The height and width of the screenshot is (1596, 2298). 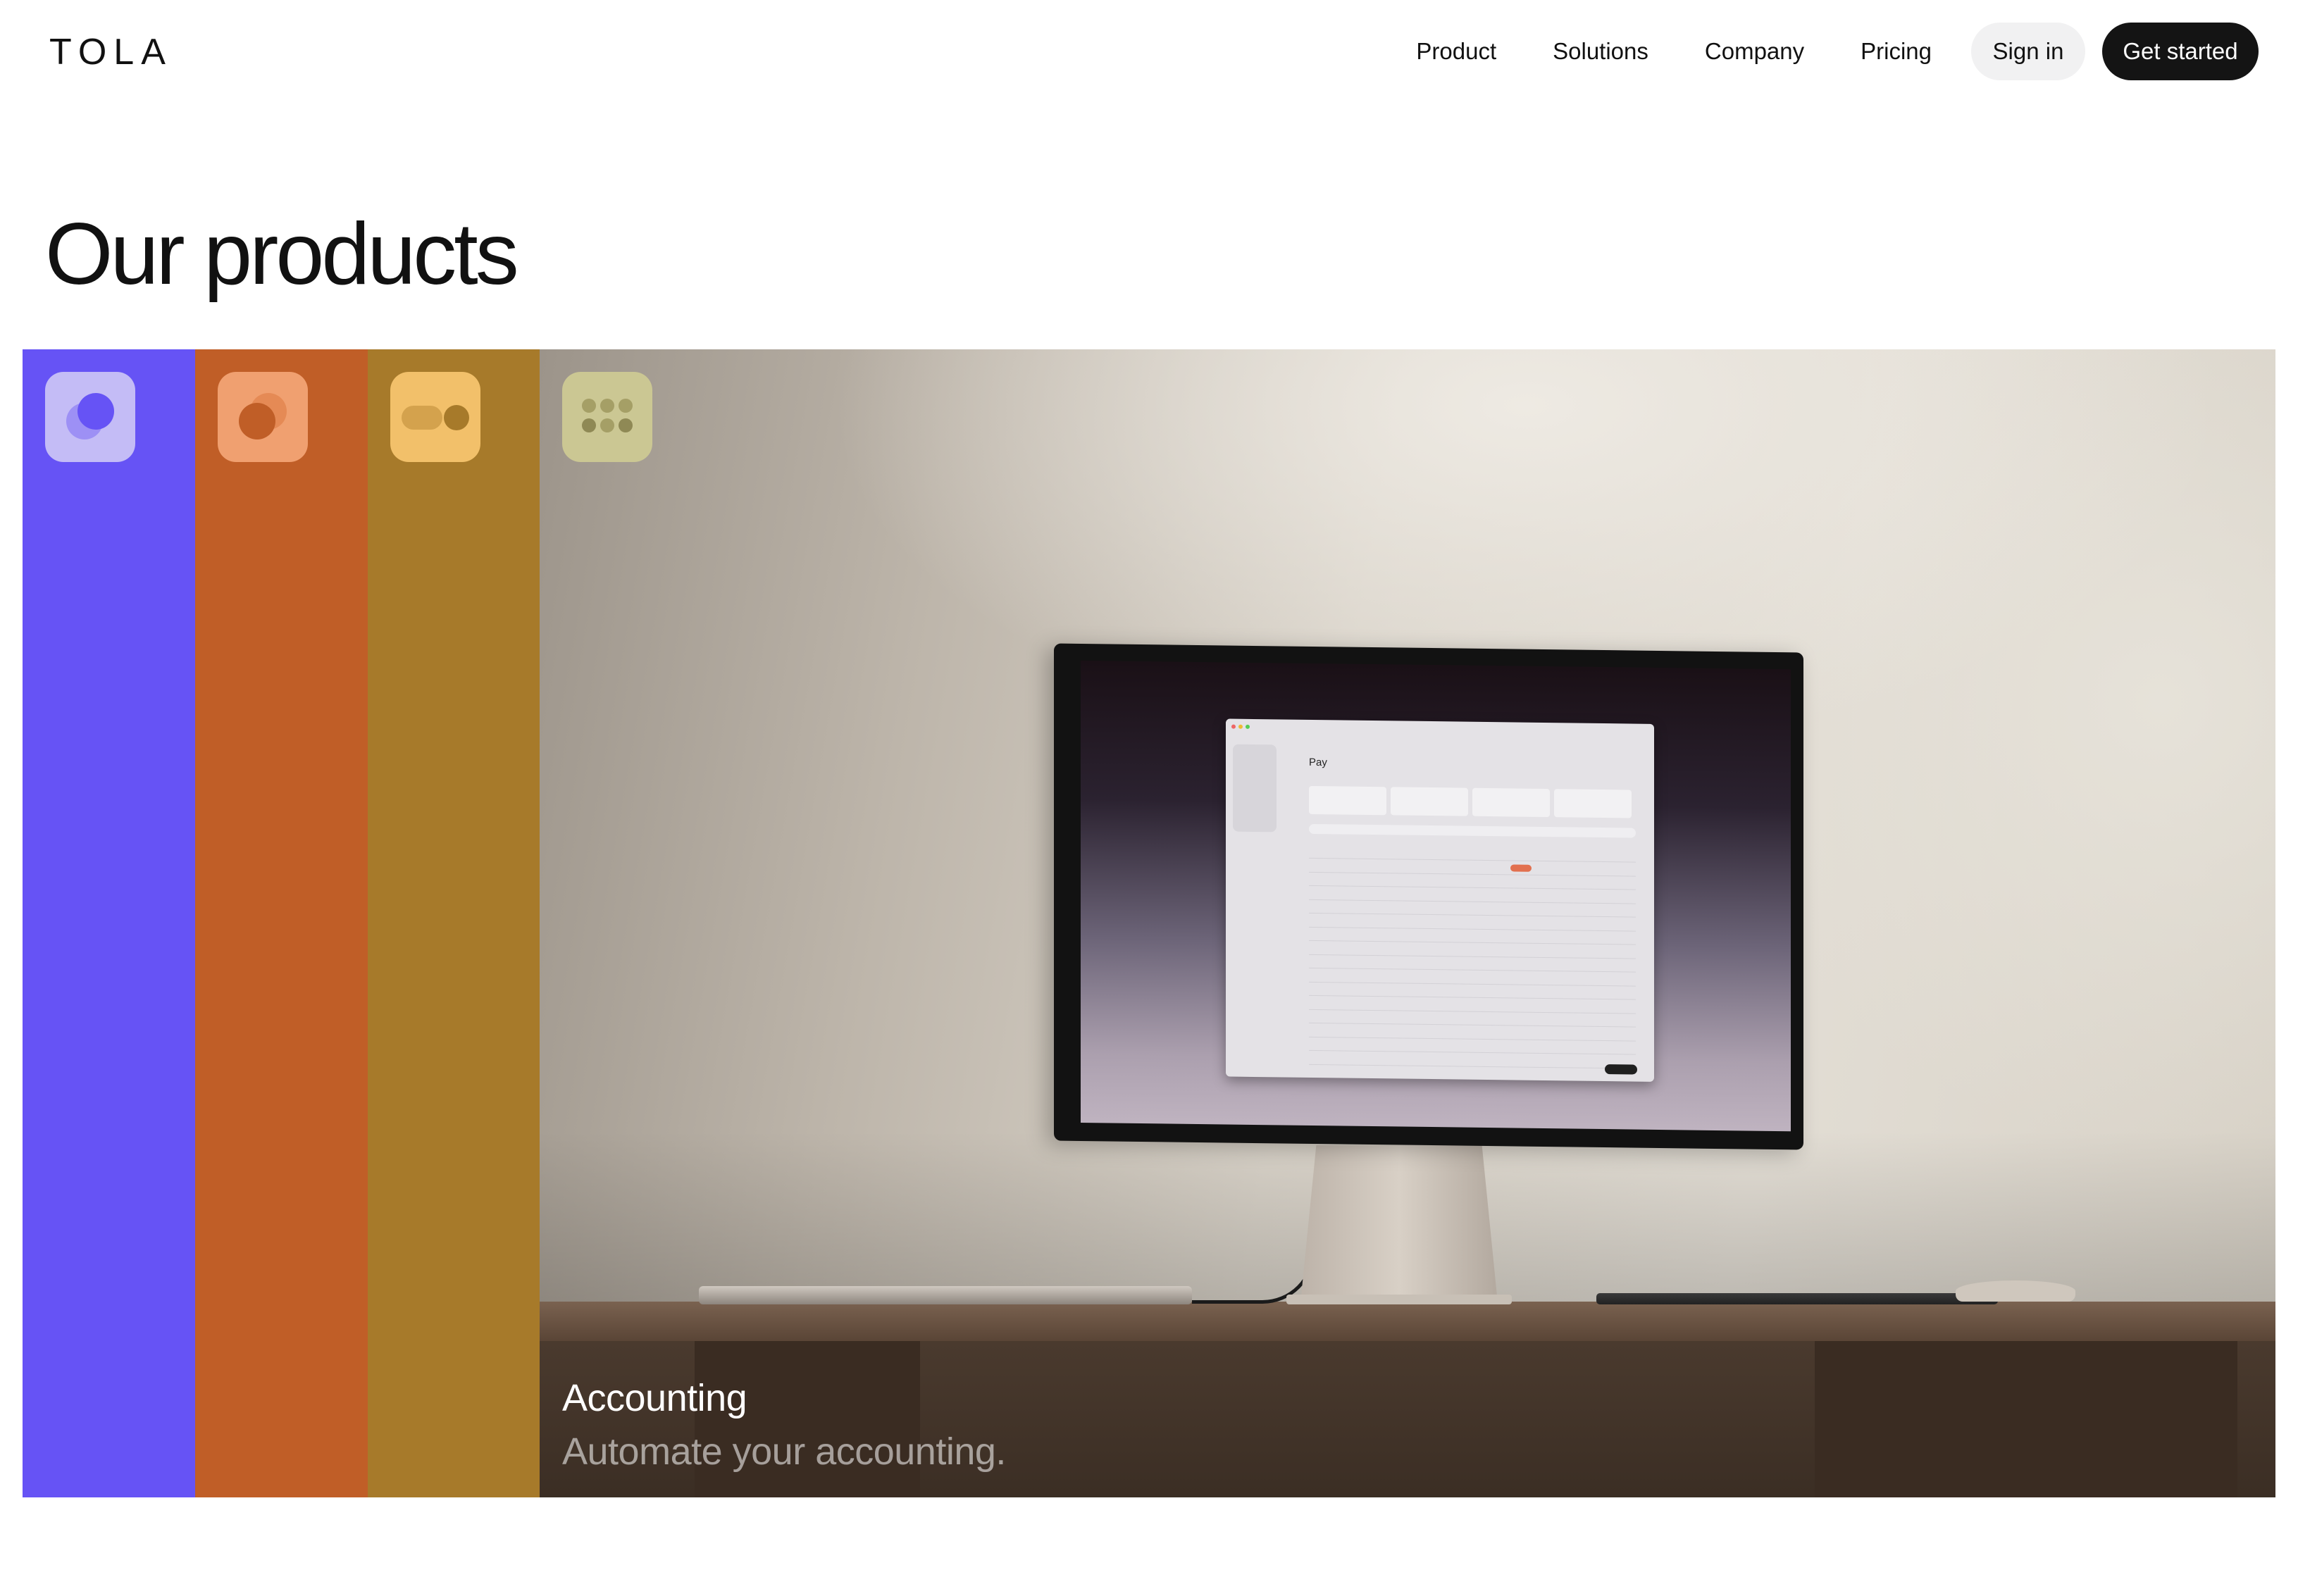 What do you see at coordinates (1797, 1298) in the screenshot?
I see `keyboard` at bounding box center [1797, 1298].